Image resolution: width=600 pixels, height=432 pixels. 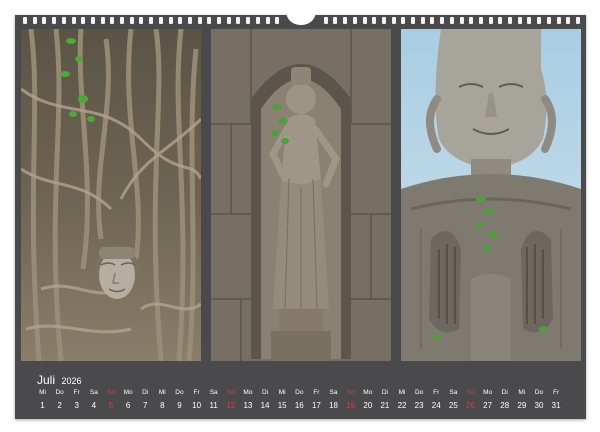 I want to click on day-number: 5, so click(x=111, y=405).